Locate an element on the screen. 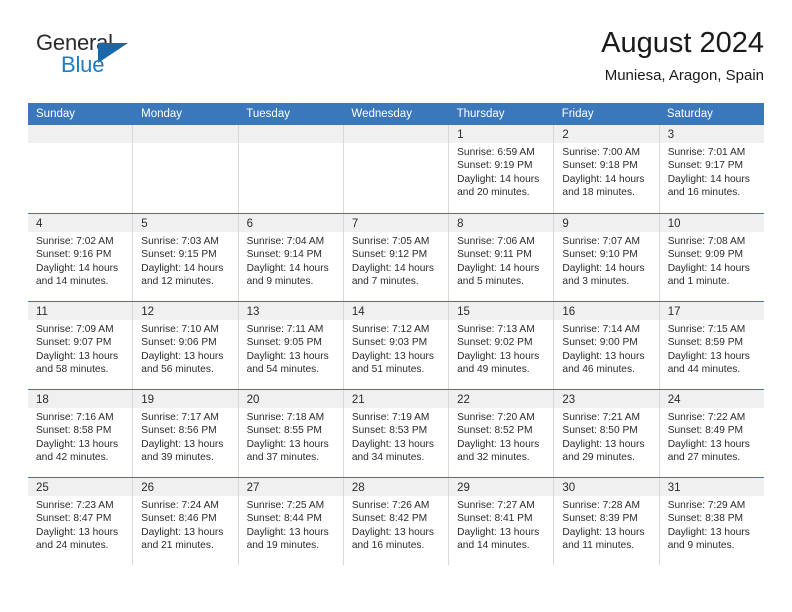 Image resolution: width=792 pixels, height=612 pixels. weekday-header-saturday: Saturday is located at coordinates (689, 114).